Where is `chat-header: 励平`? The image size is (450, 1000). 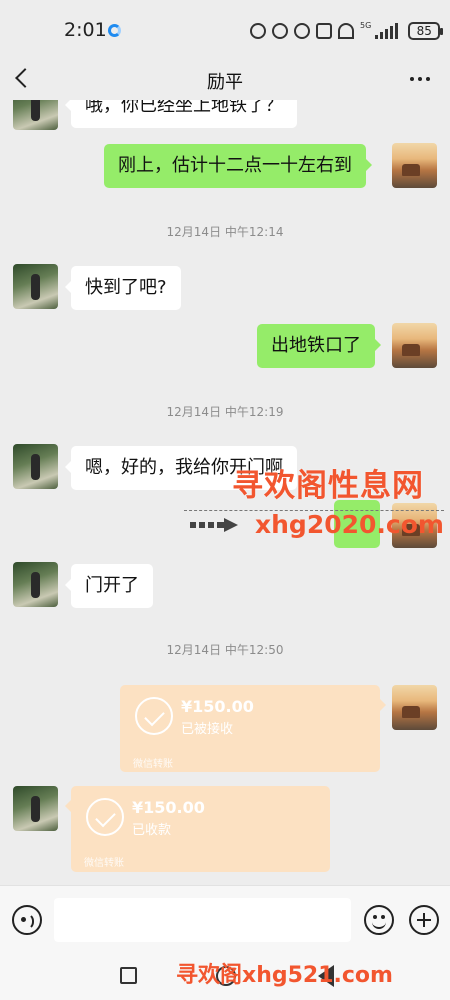
chat-header: 励平 is located at coordinates (225, 80).